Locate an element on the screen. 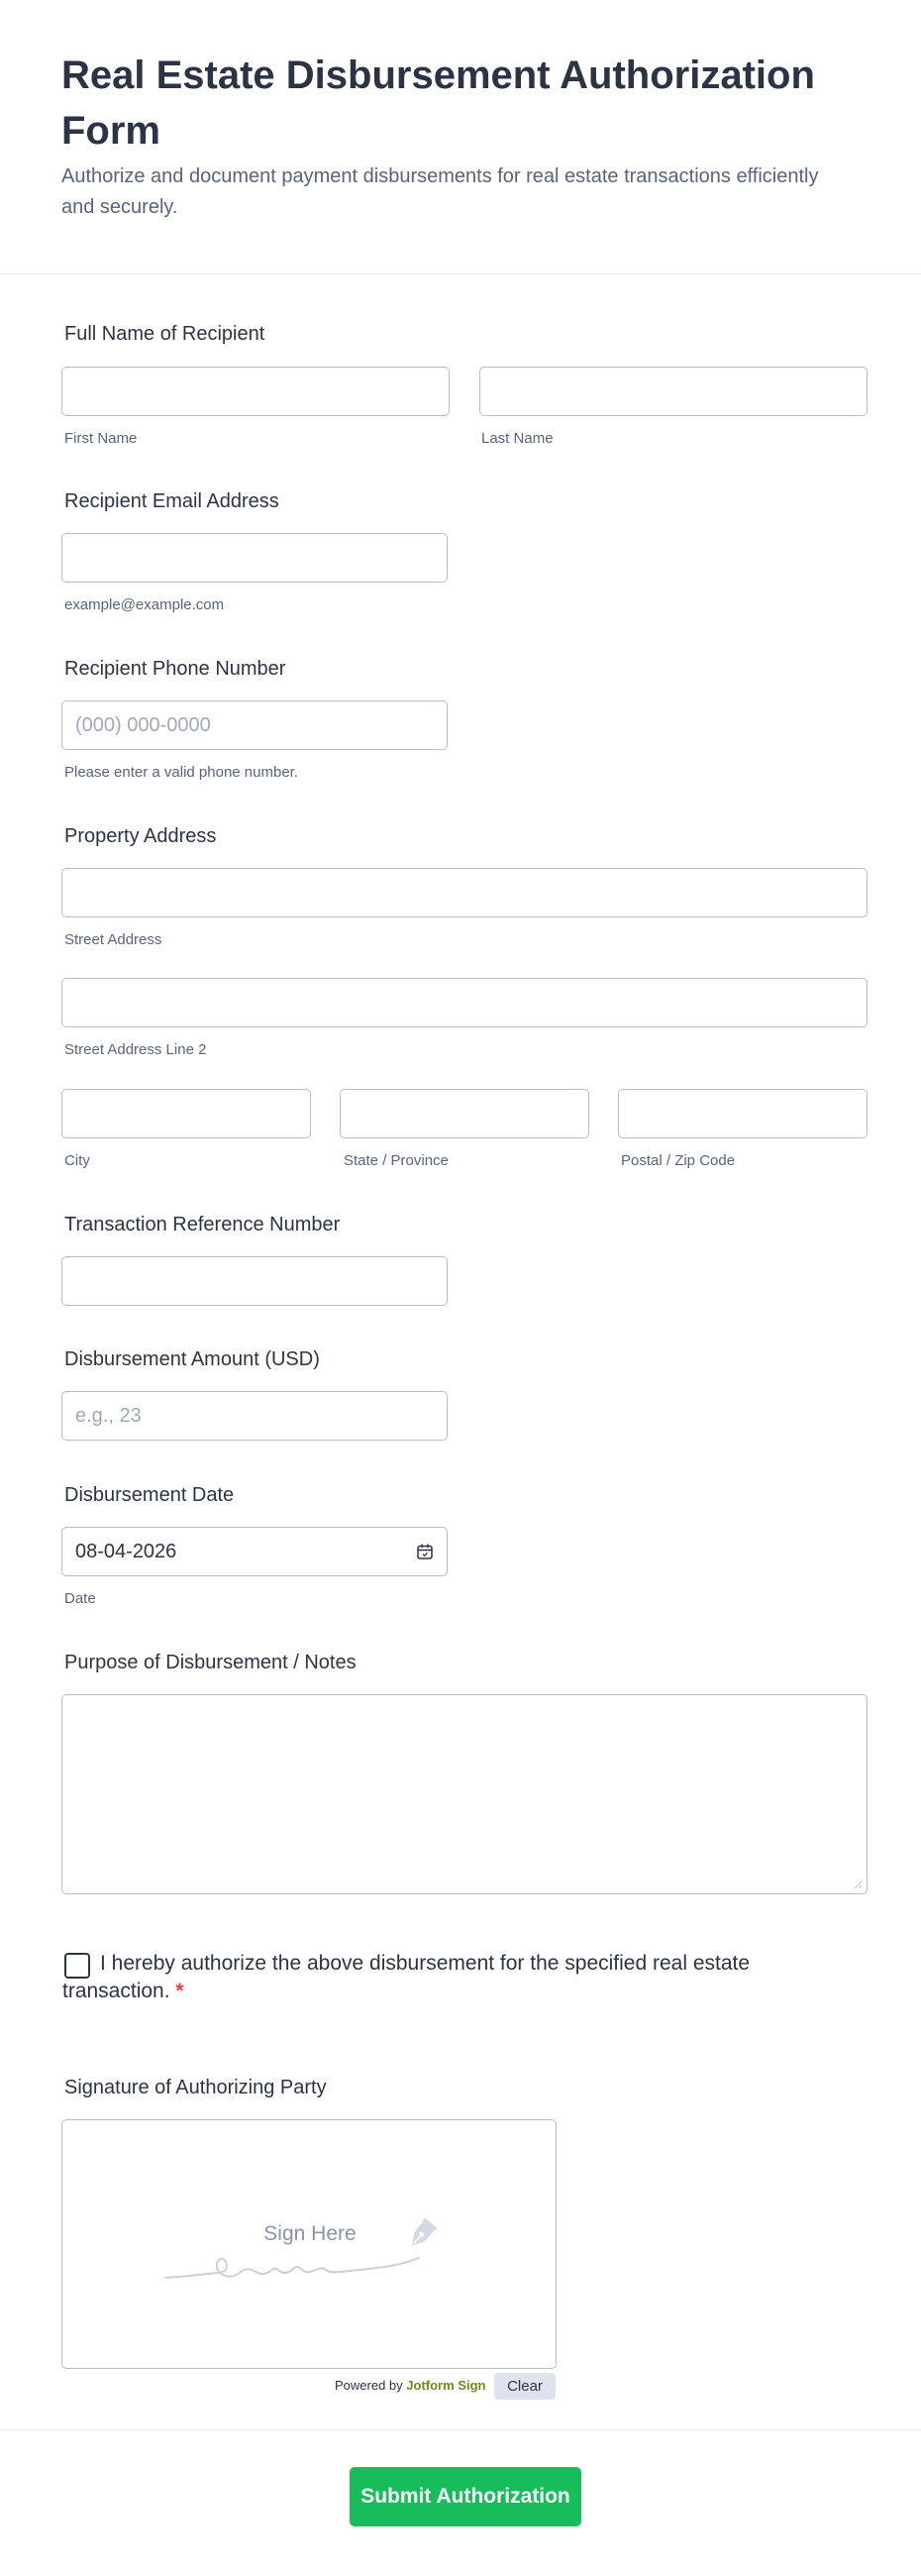  phone-input: (000) 000-0000 is located at coordinates (254, 725).